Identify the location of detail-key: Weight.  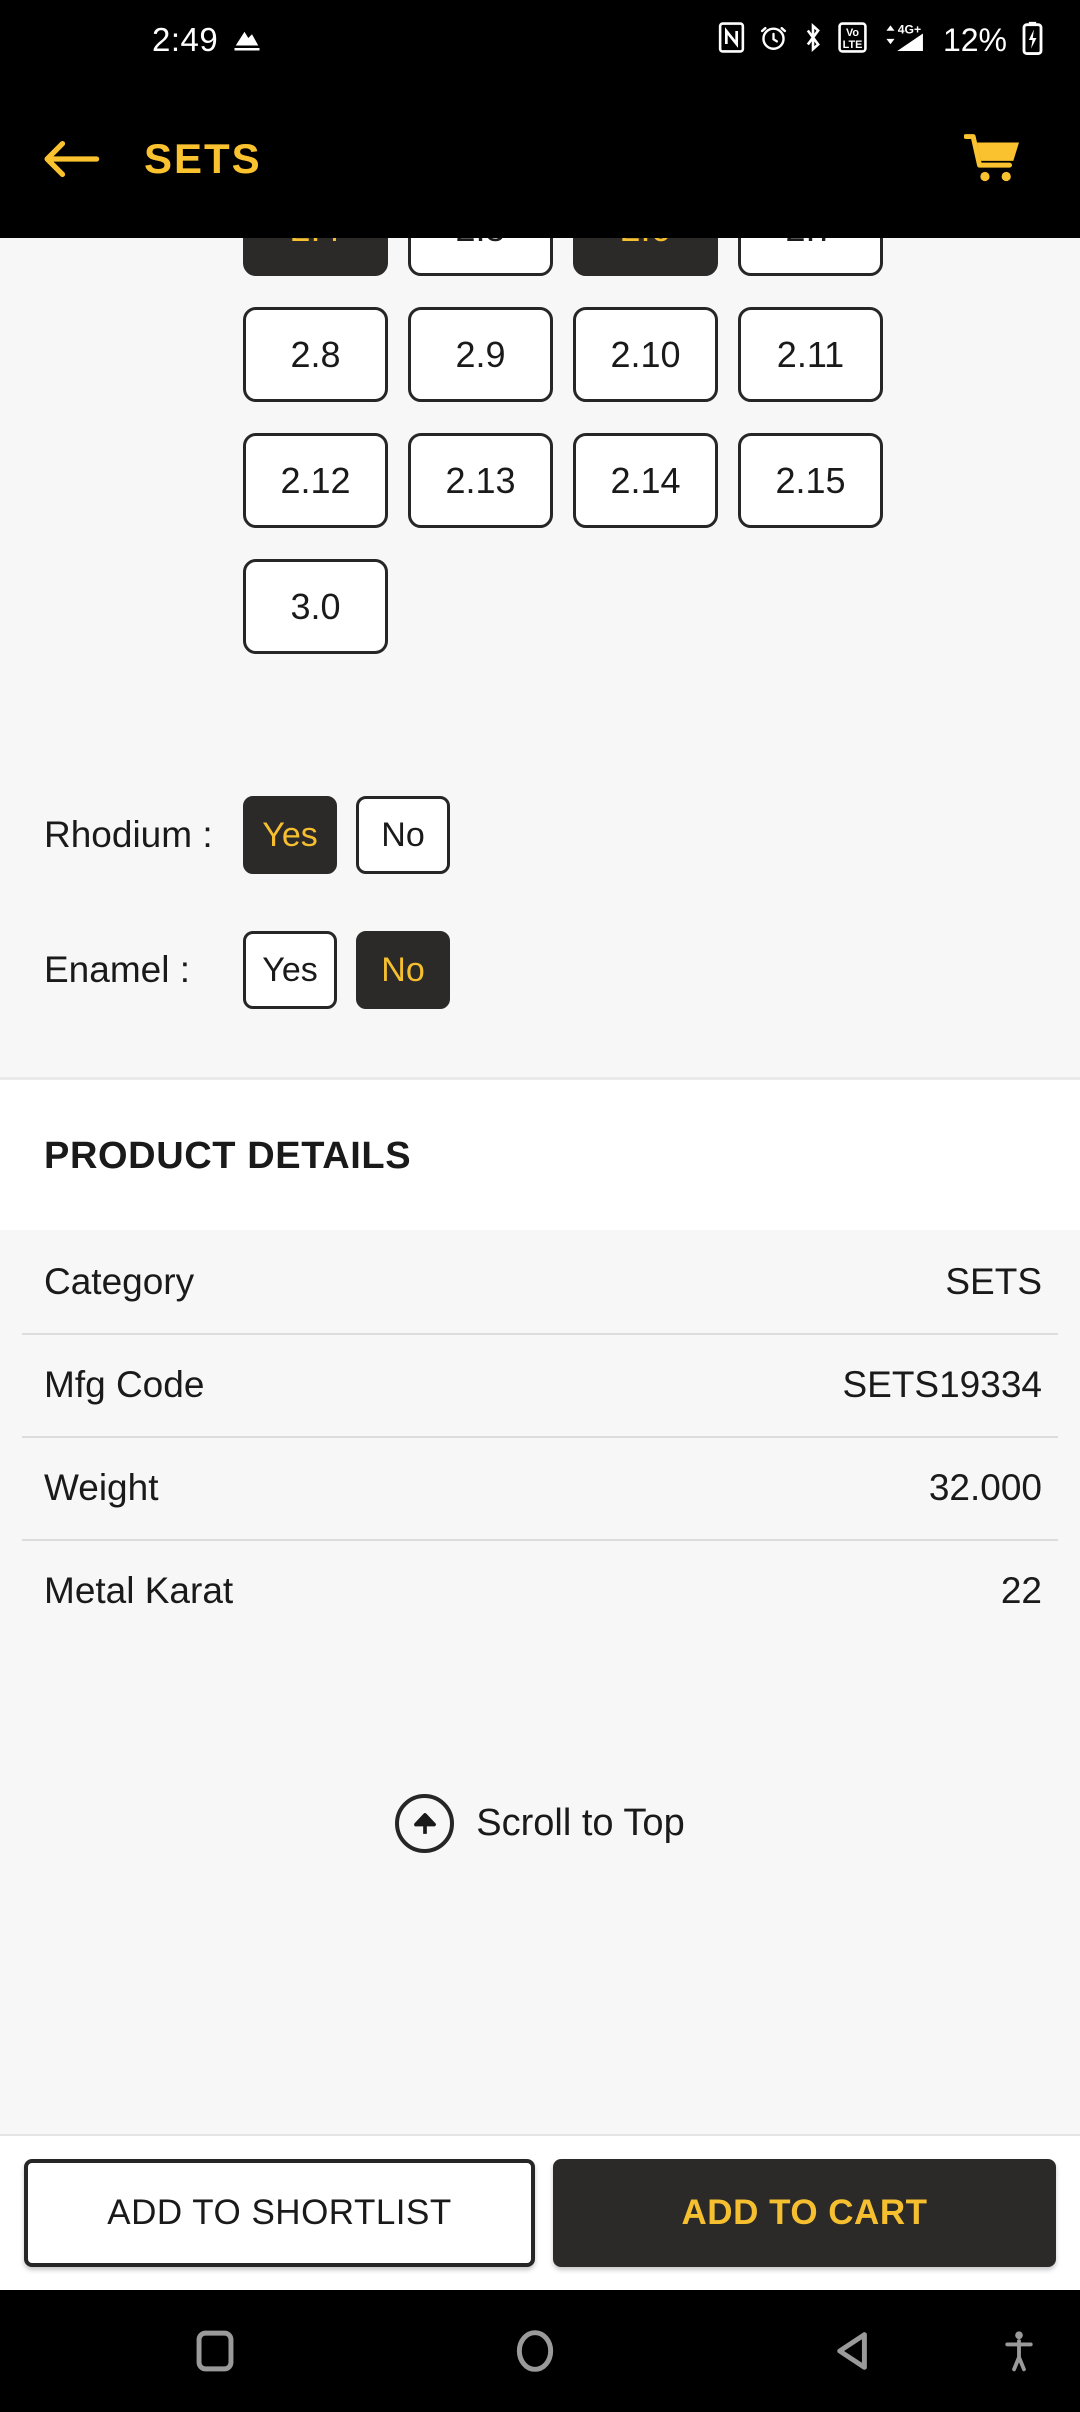
(101, 1487).